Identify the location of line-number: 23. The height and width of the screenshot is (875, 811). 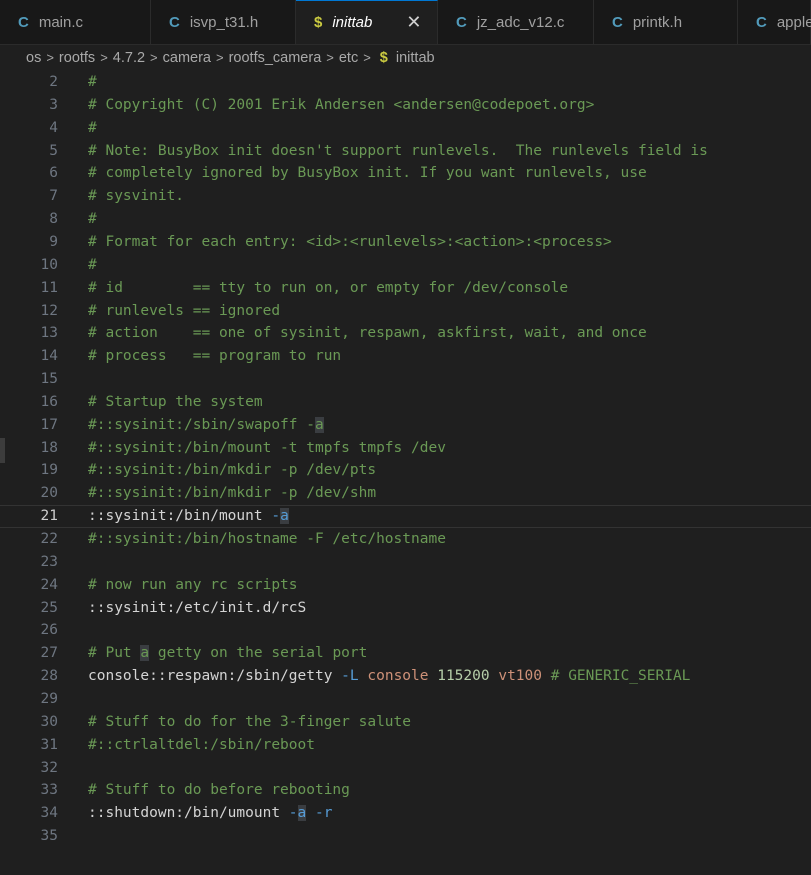
(49, 561).